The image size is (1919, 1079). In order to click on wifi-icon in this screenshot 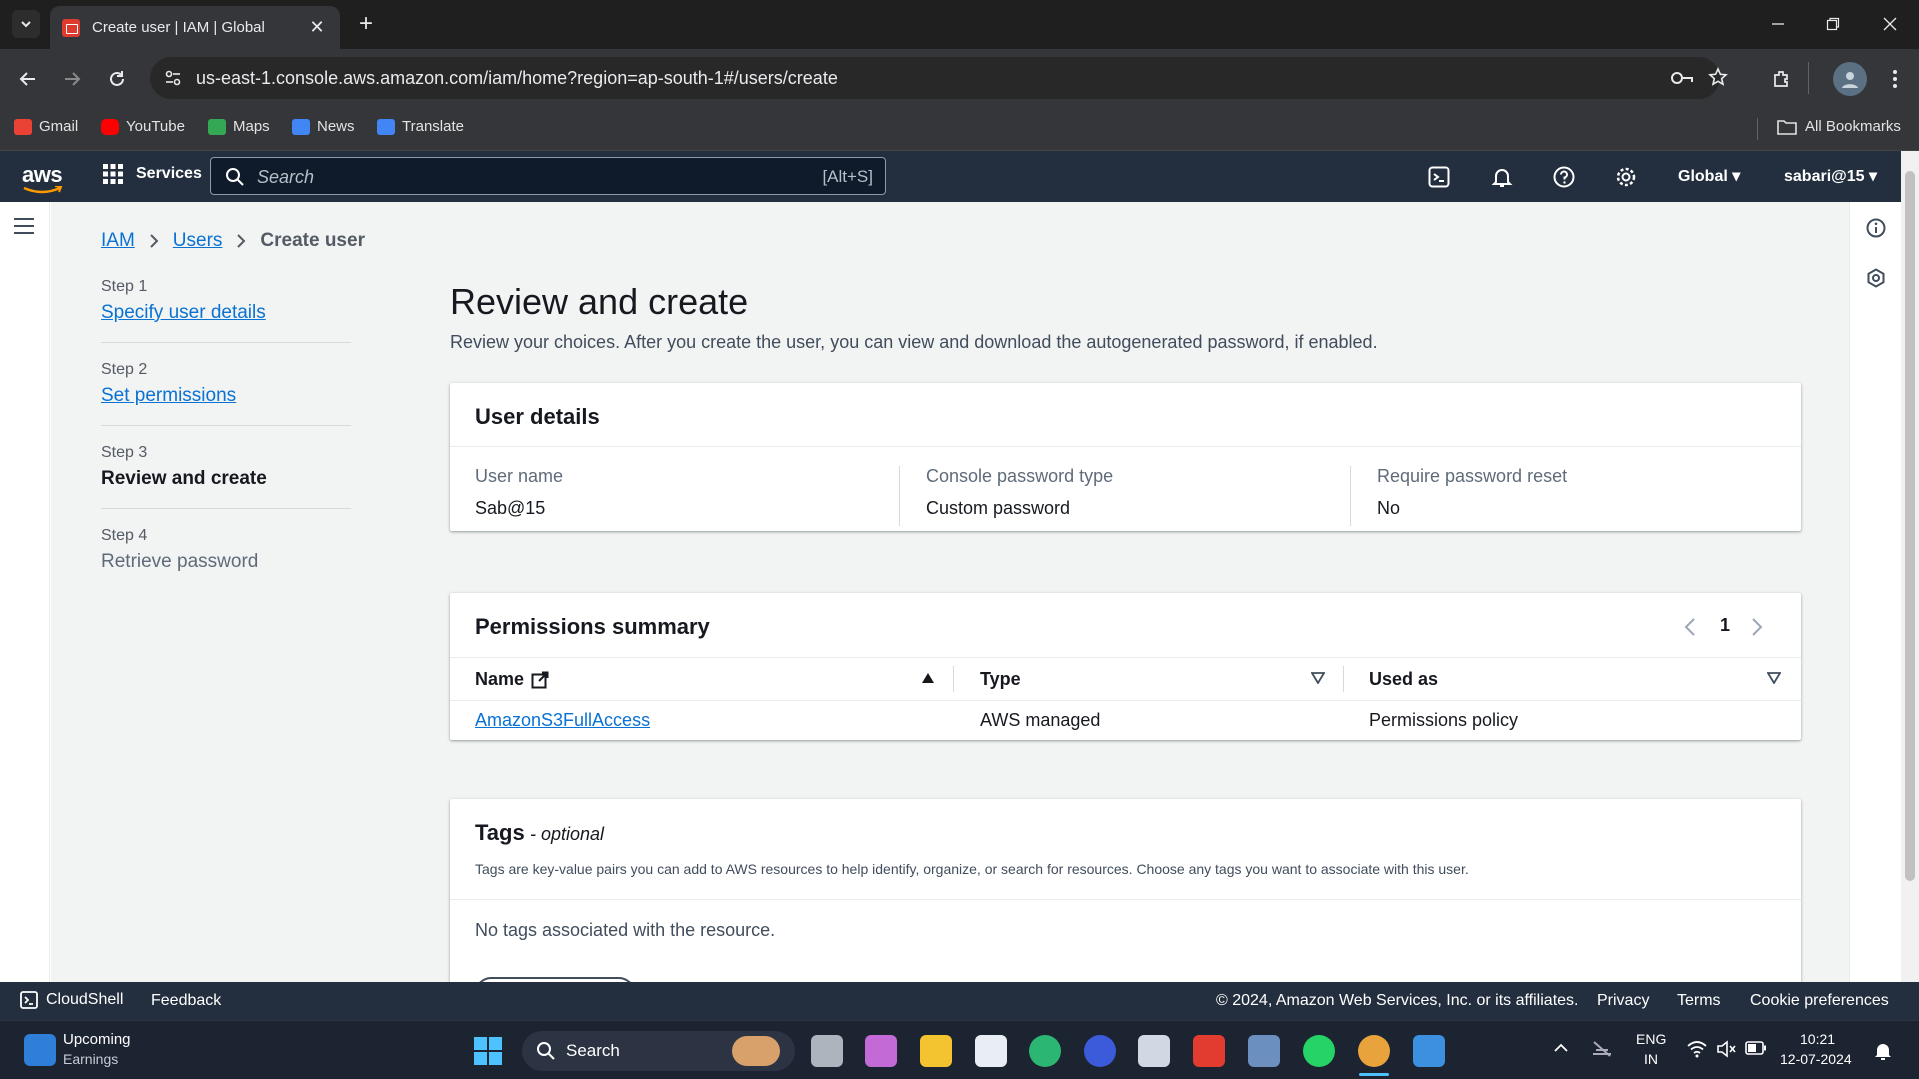, I will do `click(1697, 1049)`.